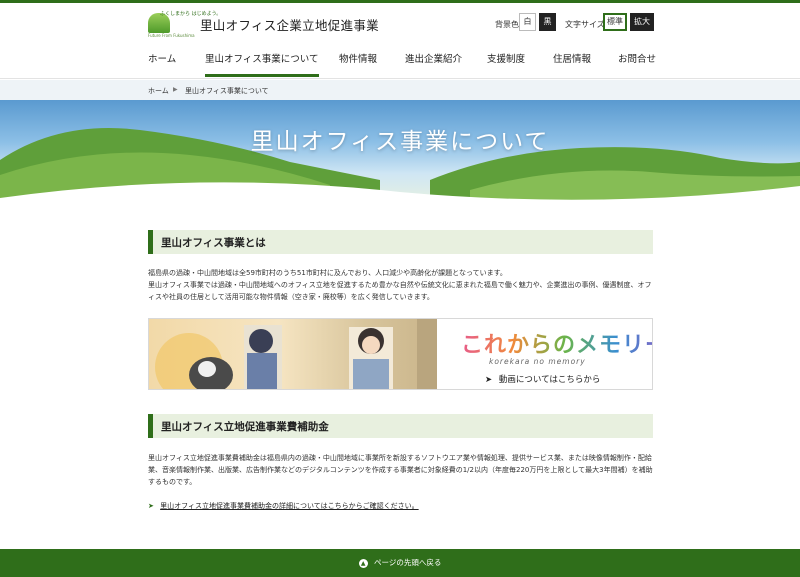  What do you see at coordinates (289, 506) in the screenshot?
I see `subsidy-detail-link-text: 里山オフィス立地促進事業費補助金の詳細についてはこちらからご確認ください。` at bounding box center [289, 506].